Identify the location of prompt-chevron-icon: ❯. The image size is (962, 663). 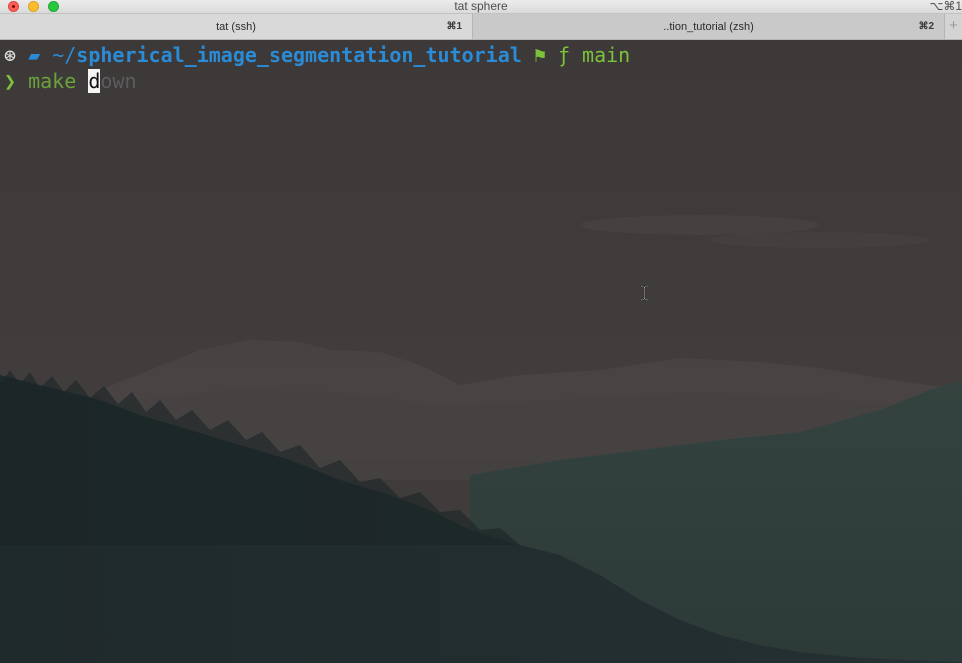
(10, 81).